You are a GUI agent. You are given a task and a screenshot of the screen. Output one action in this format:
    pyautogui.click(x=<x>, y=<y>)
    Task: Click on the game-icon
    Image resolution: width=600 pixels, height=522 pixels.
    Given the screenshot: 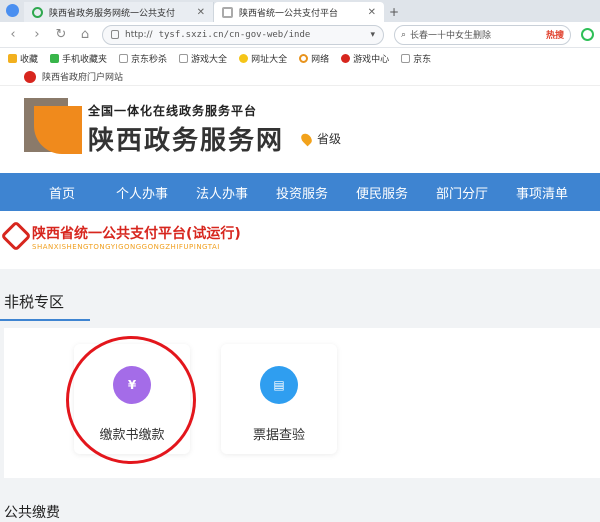 What is the action you would take?
    pyautogui.click(x=346, y=58)
    